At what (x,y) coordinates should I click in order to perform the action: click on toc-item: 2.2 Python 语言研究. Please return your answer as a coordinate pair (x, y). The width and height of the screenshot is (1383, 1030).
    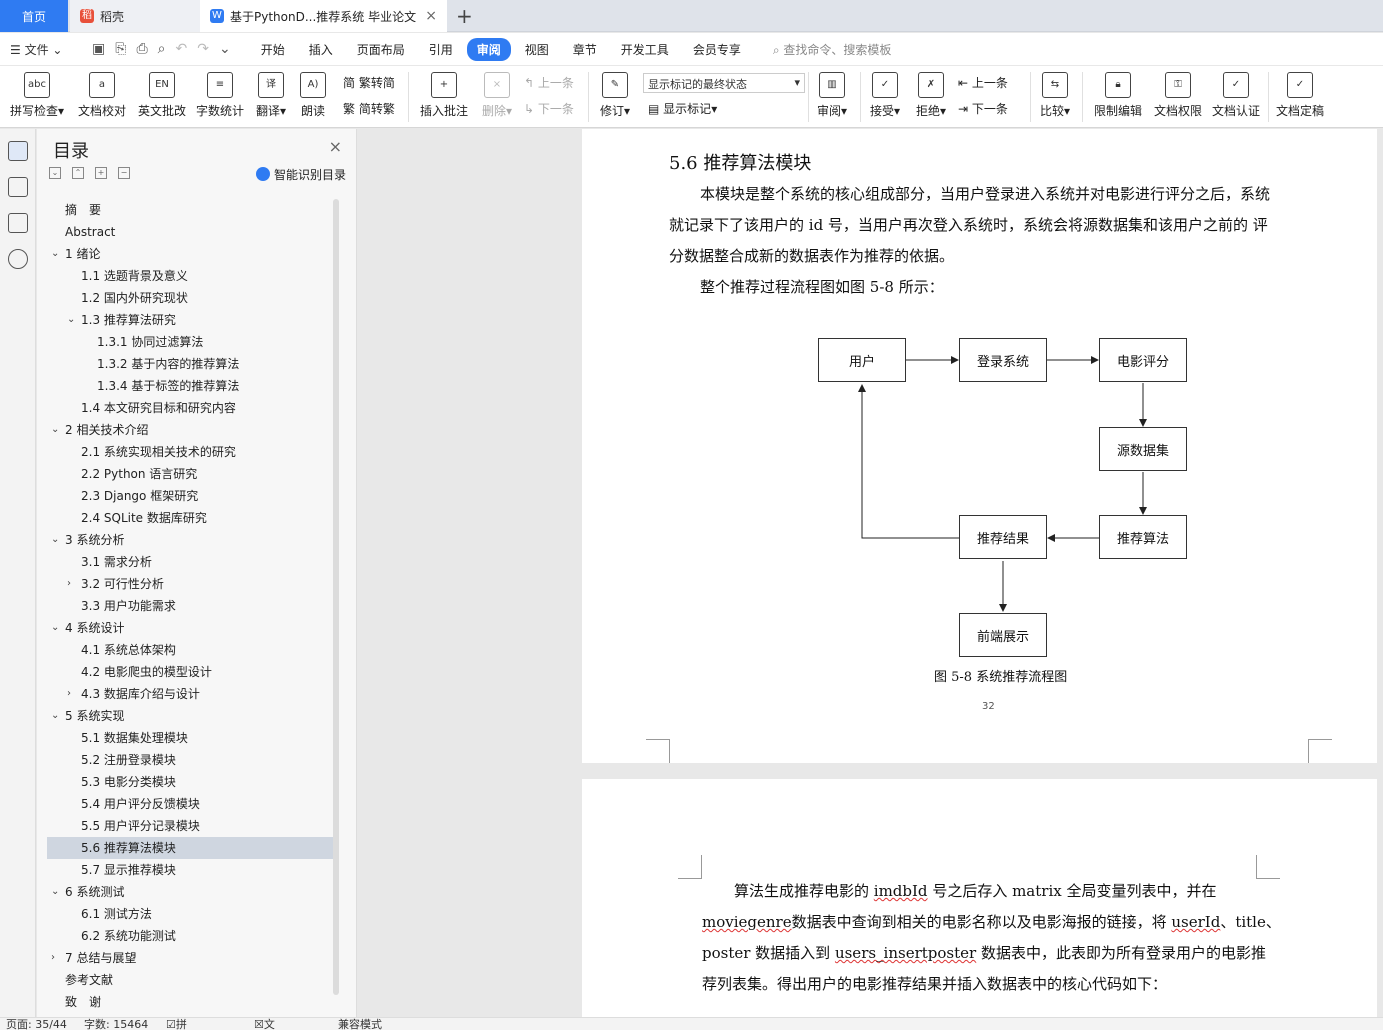
    Looking at the image, I should click on (190, 474).